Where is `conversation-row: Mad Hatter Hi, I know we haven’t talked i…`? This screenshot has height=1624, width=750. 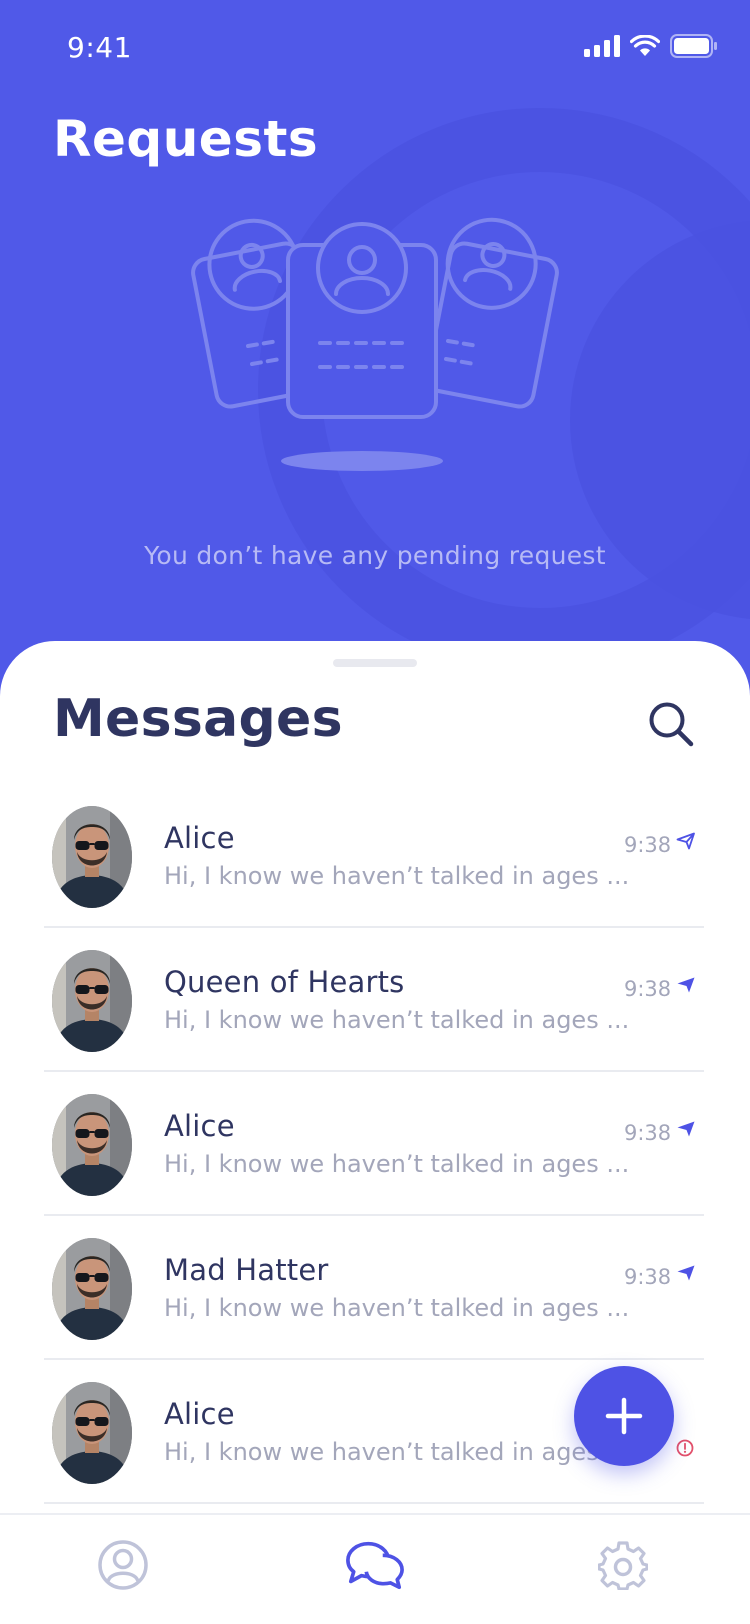 conversation-row: Mad Hatter Hi, I know we haven’t talked i… is located at coordinates (374, 1288).